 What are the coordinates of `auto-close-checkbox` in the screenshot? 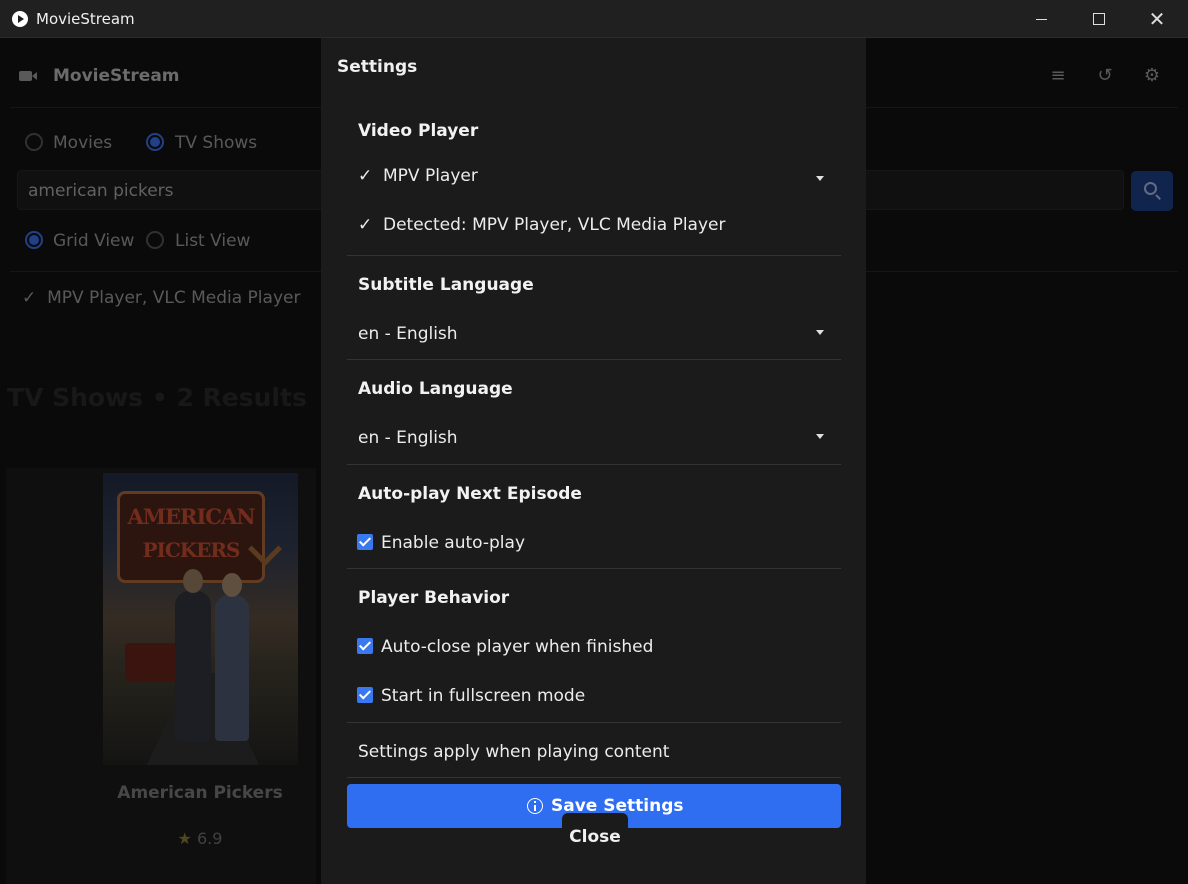 It's located at (365, 646).